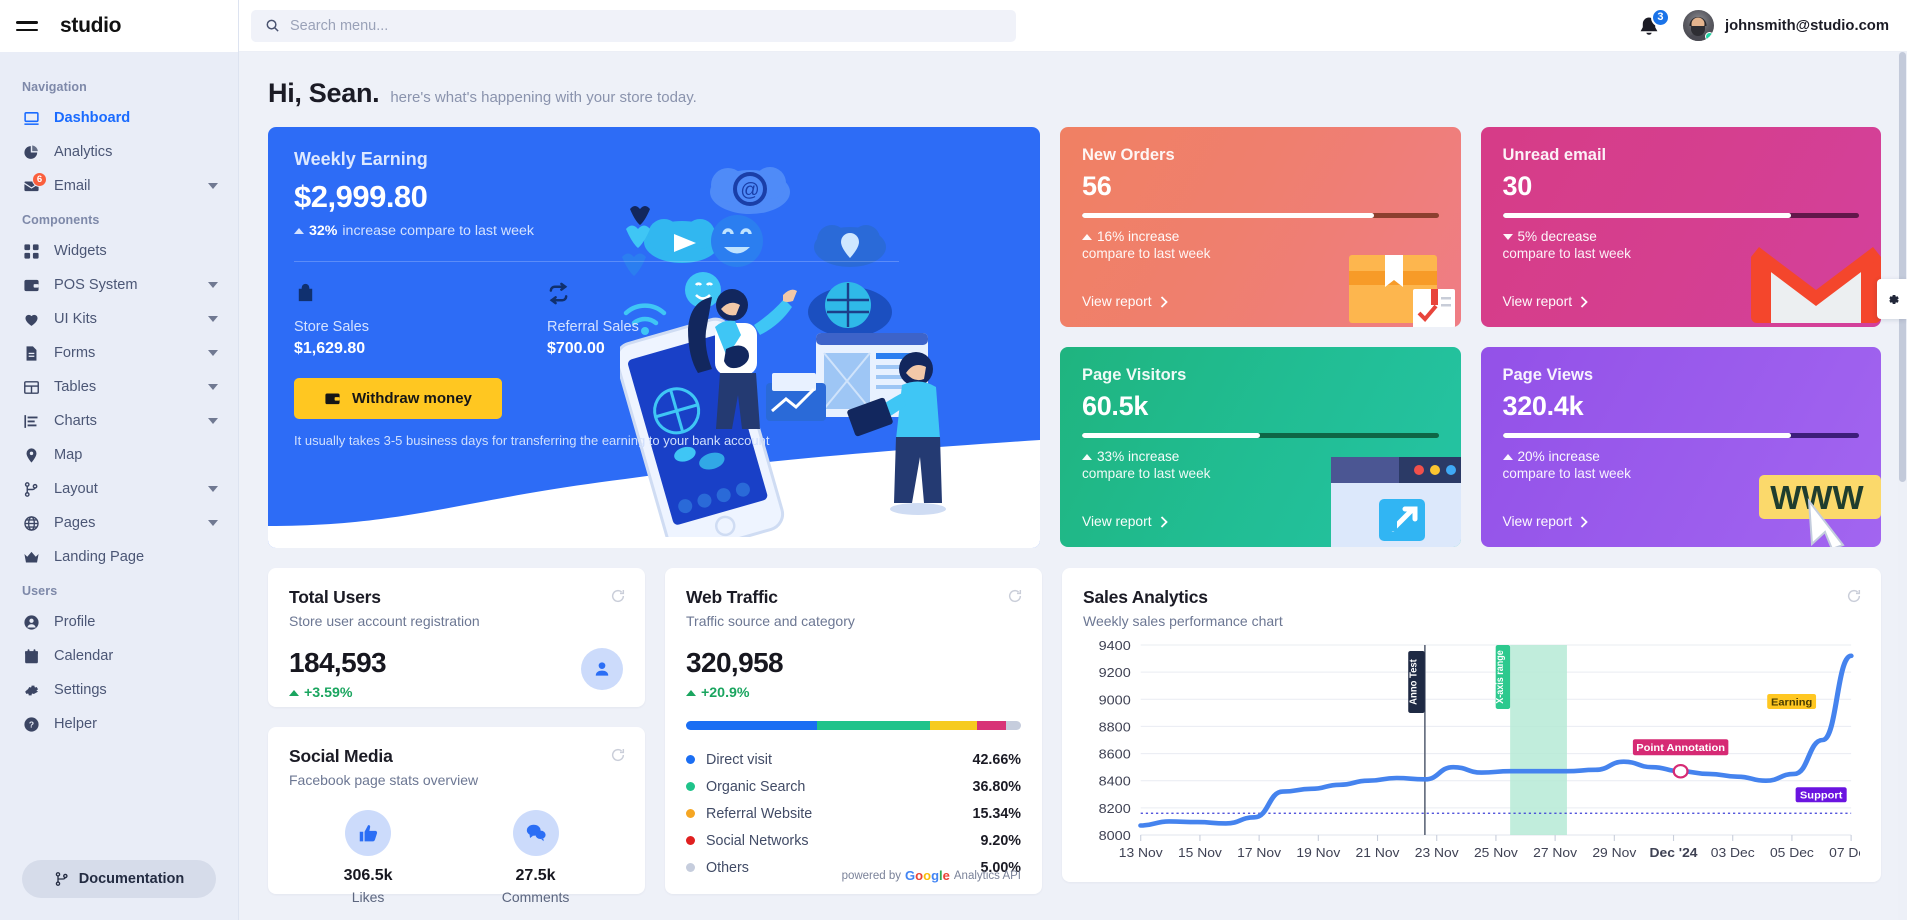 Image resolution: width=1907 pixels, height=920 pixels. Describe the element at coordinates (119, 186) in the screenshot. I see `sidebar-item-email: 6 Email` at that location.